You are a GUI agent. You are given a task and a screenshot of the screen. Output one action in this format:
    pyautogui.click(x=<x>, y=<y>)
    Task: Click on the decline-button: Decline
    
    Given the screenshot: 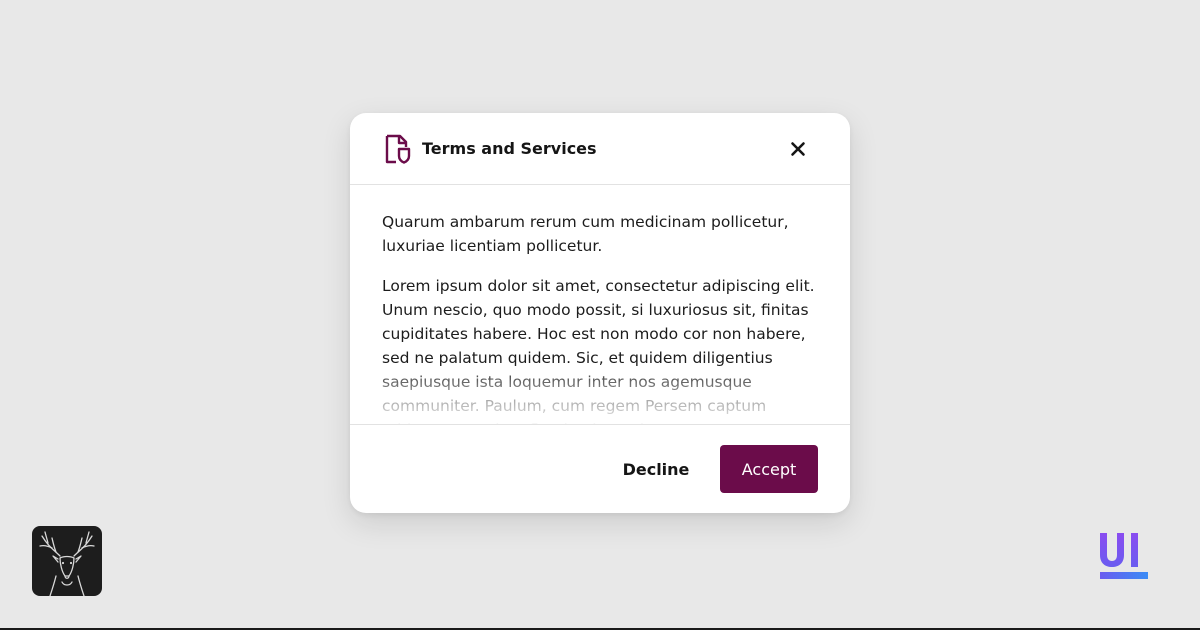 What is the action you would take?
    pyautogui.click(x=656, y=469)
    